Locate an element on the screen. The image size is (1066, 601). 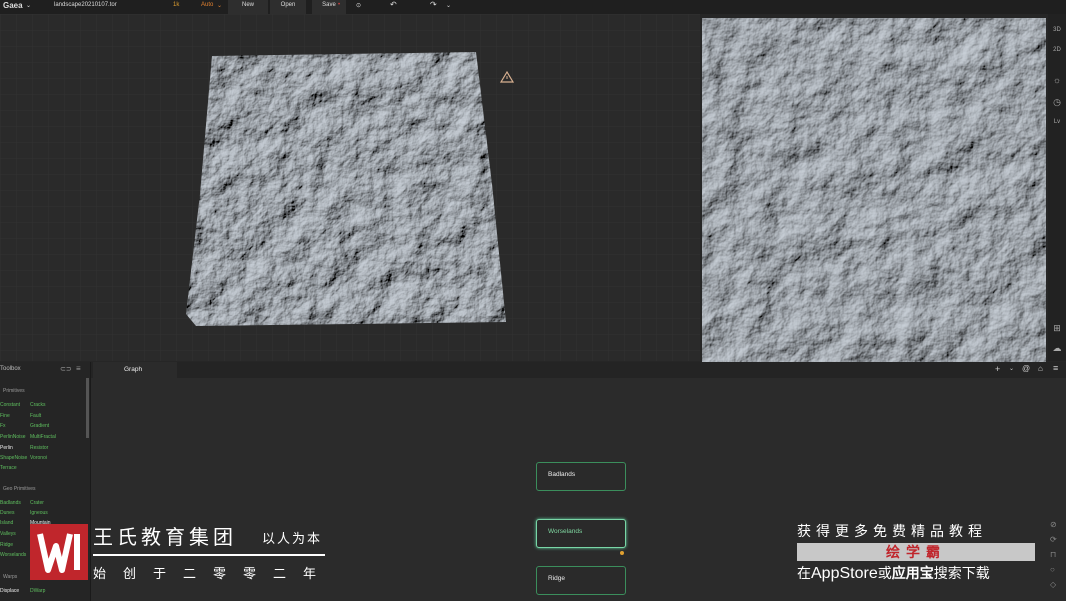
promo-brand: 绘学霸 is located at coordinates (916, 552).